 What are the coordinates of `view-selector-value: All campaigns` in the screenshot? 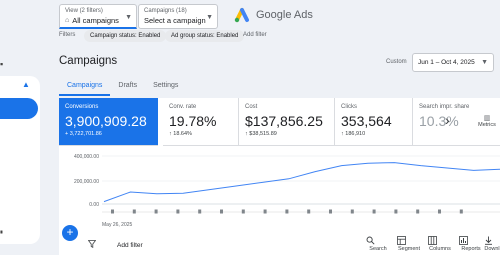 It's located at (95, 20).